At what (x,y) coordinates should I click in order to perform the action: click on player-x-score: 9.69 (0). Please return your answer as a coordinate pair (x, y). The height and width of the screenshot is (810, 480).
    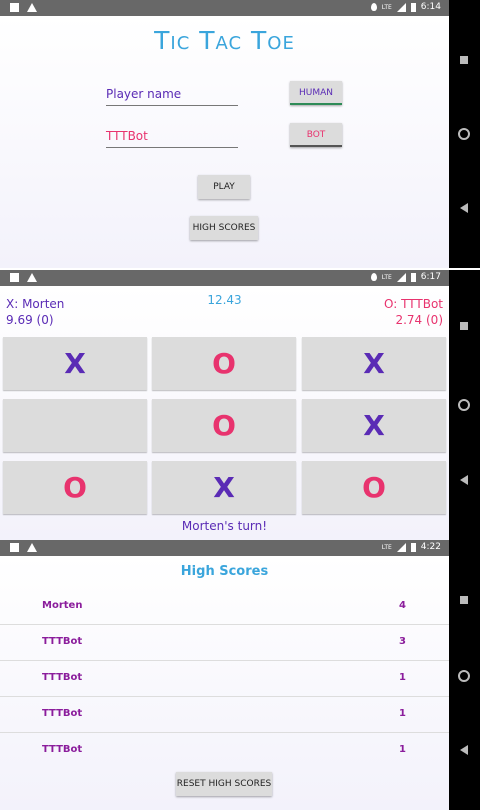
    Looking at the image, I should click on (30, 320).